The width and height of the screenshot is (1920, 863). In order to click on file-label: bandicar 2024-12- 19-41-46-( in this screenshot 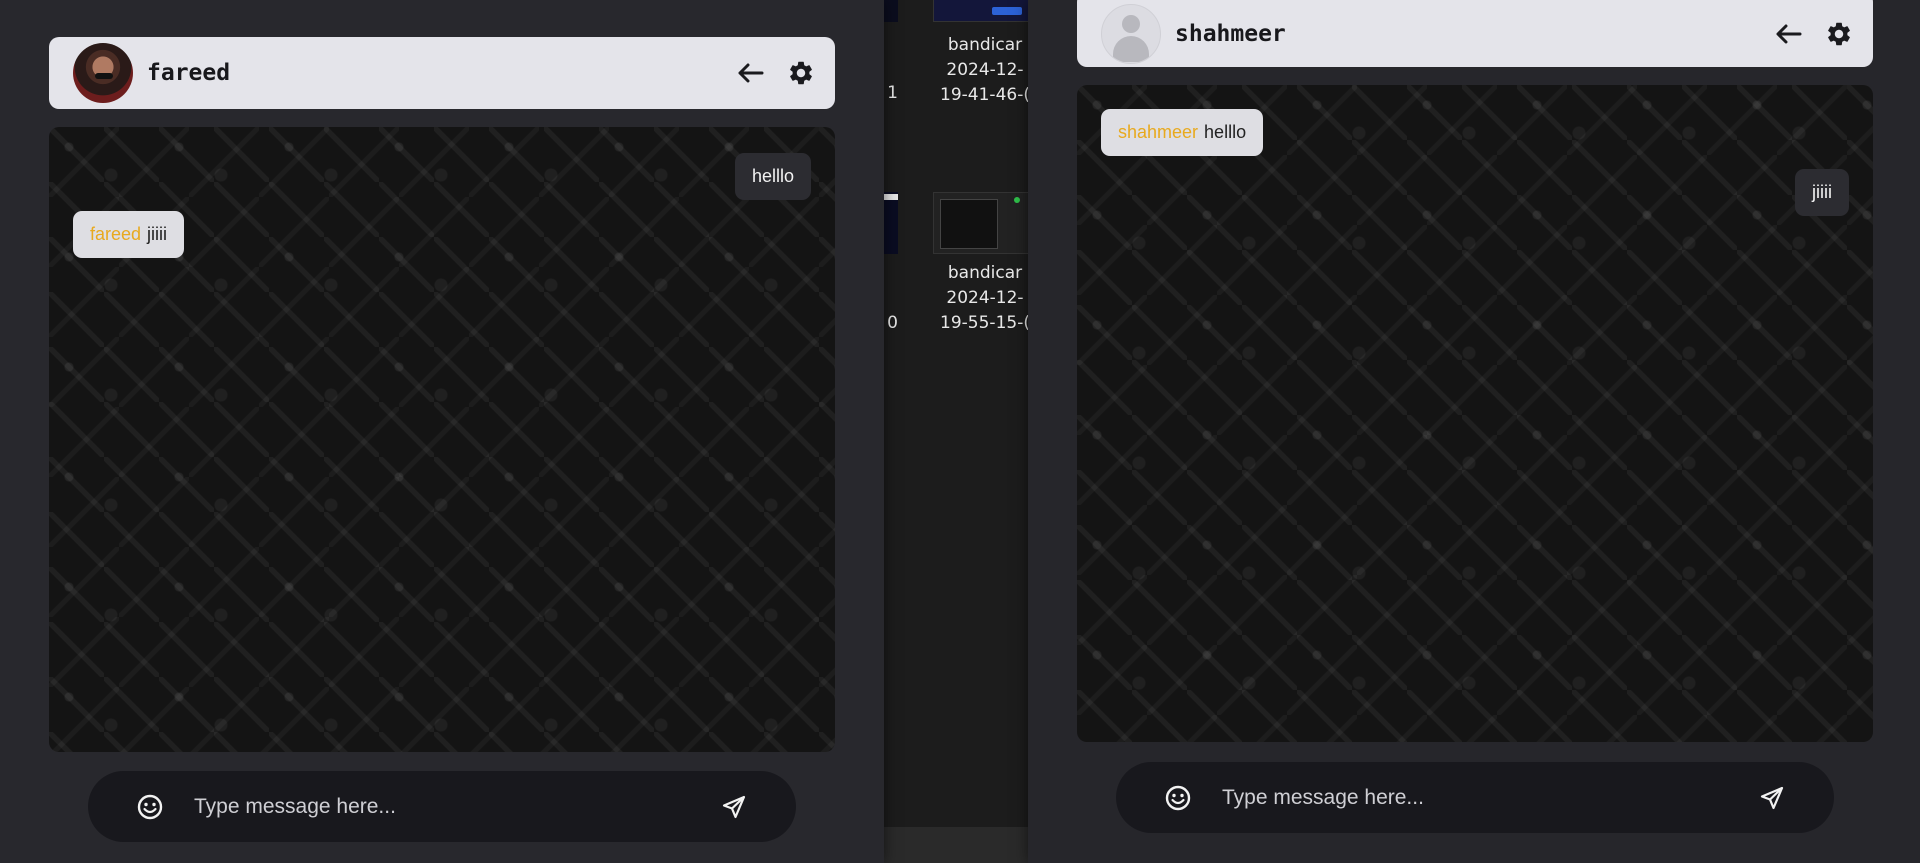, I will do `click(979, 70)`.